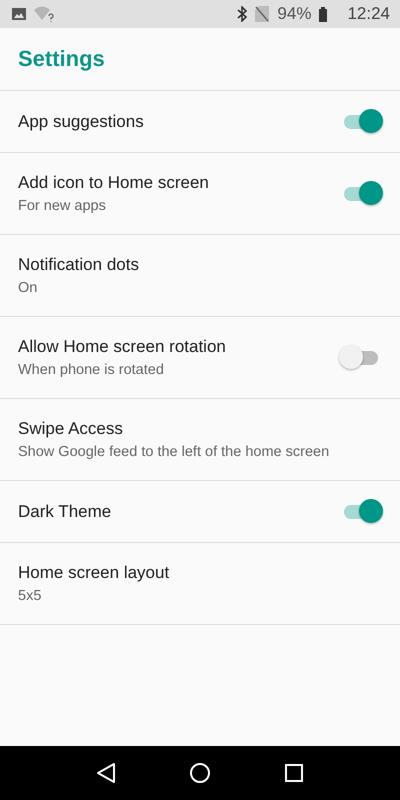 This screenshot has width=400, height=800. What do you see at coordinates (200, 194) in the screenshot?
I see `settings-row: Add icon to Home screen For new apps` at bounding box center [200, 194].